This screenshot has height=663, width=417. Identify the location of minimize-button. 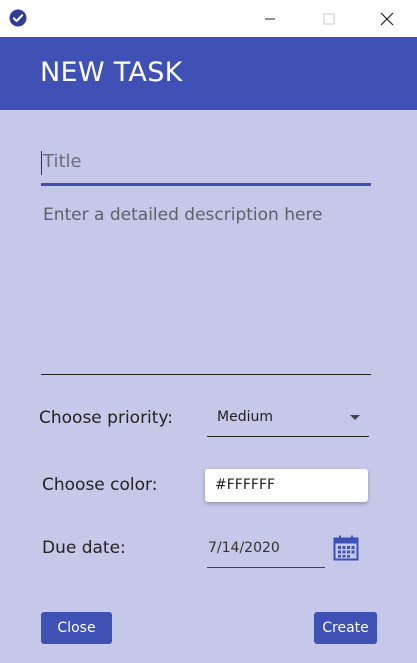
(270, 18).